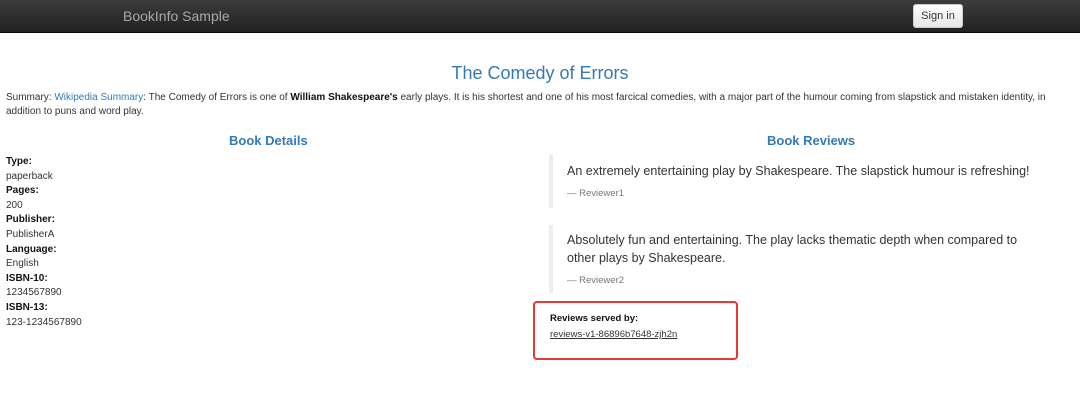 The height and width of the screenshot is (401, 1080). I want to click on page-title: The Comedy of Errors, so click(540, 73).